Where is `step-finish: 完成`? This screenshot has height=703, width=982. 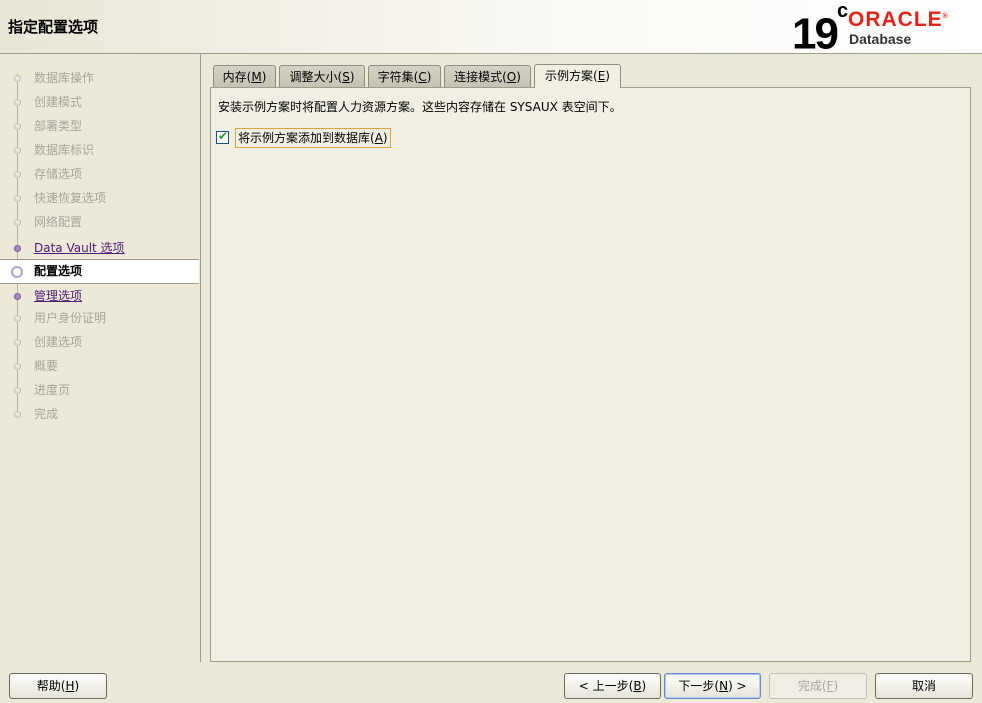
step-finish: 完成 is located at coordinates (99, 414).